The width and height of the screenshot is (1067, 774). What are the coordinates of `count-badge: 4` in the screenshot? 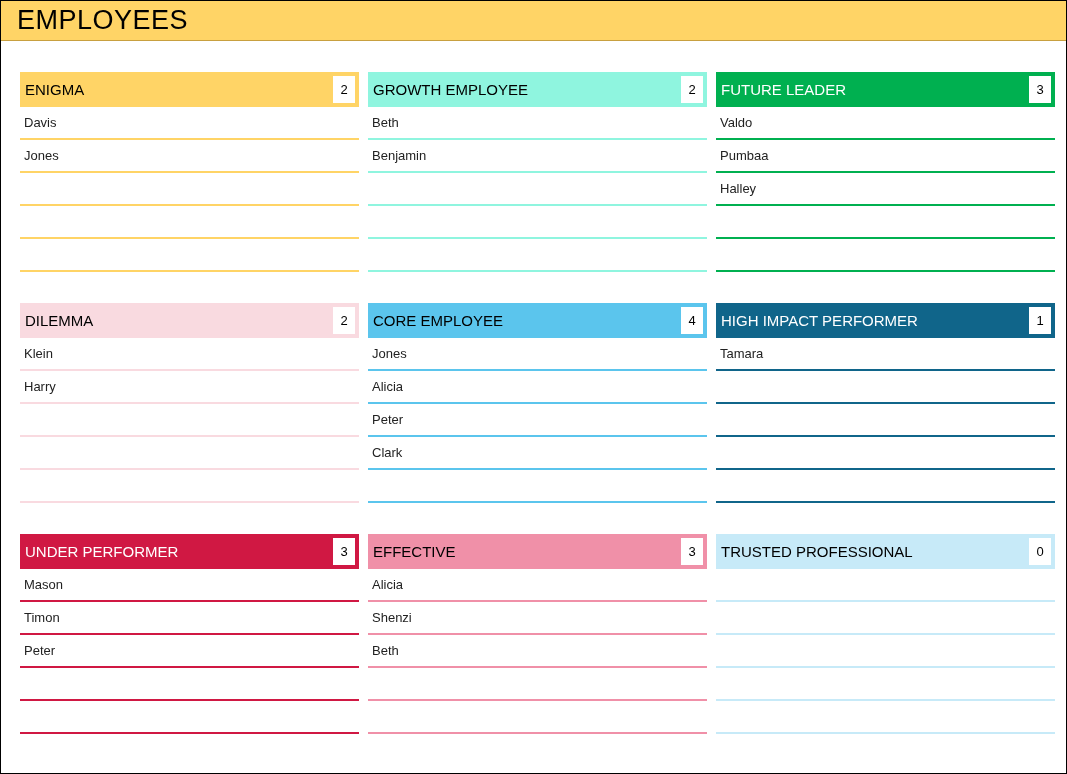 It's located at (692, 320).